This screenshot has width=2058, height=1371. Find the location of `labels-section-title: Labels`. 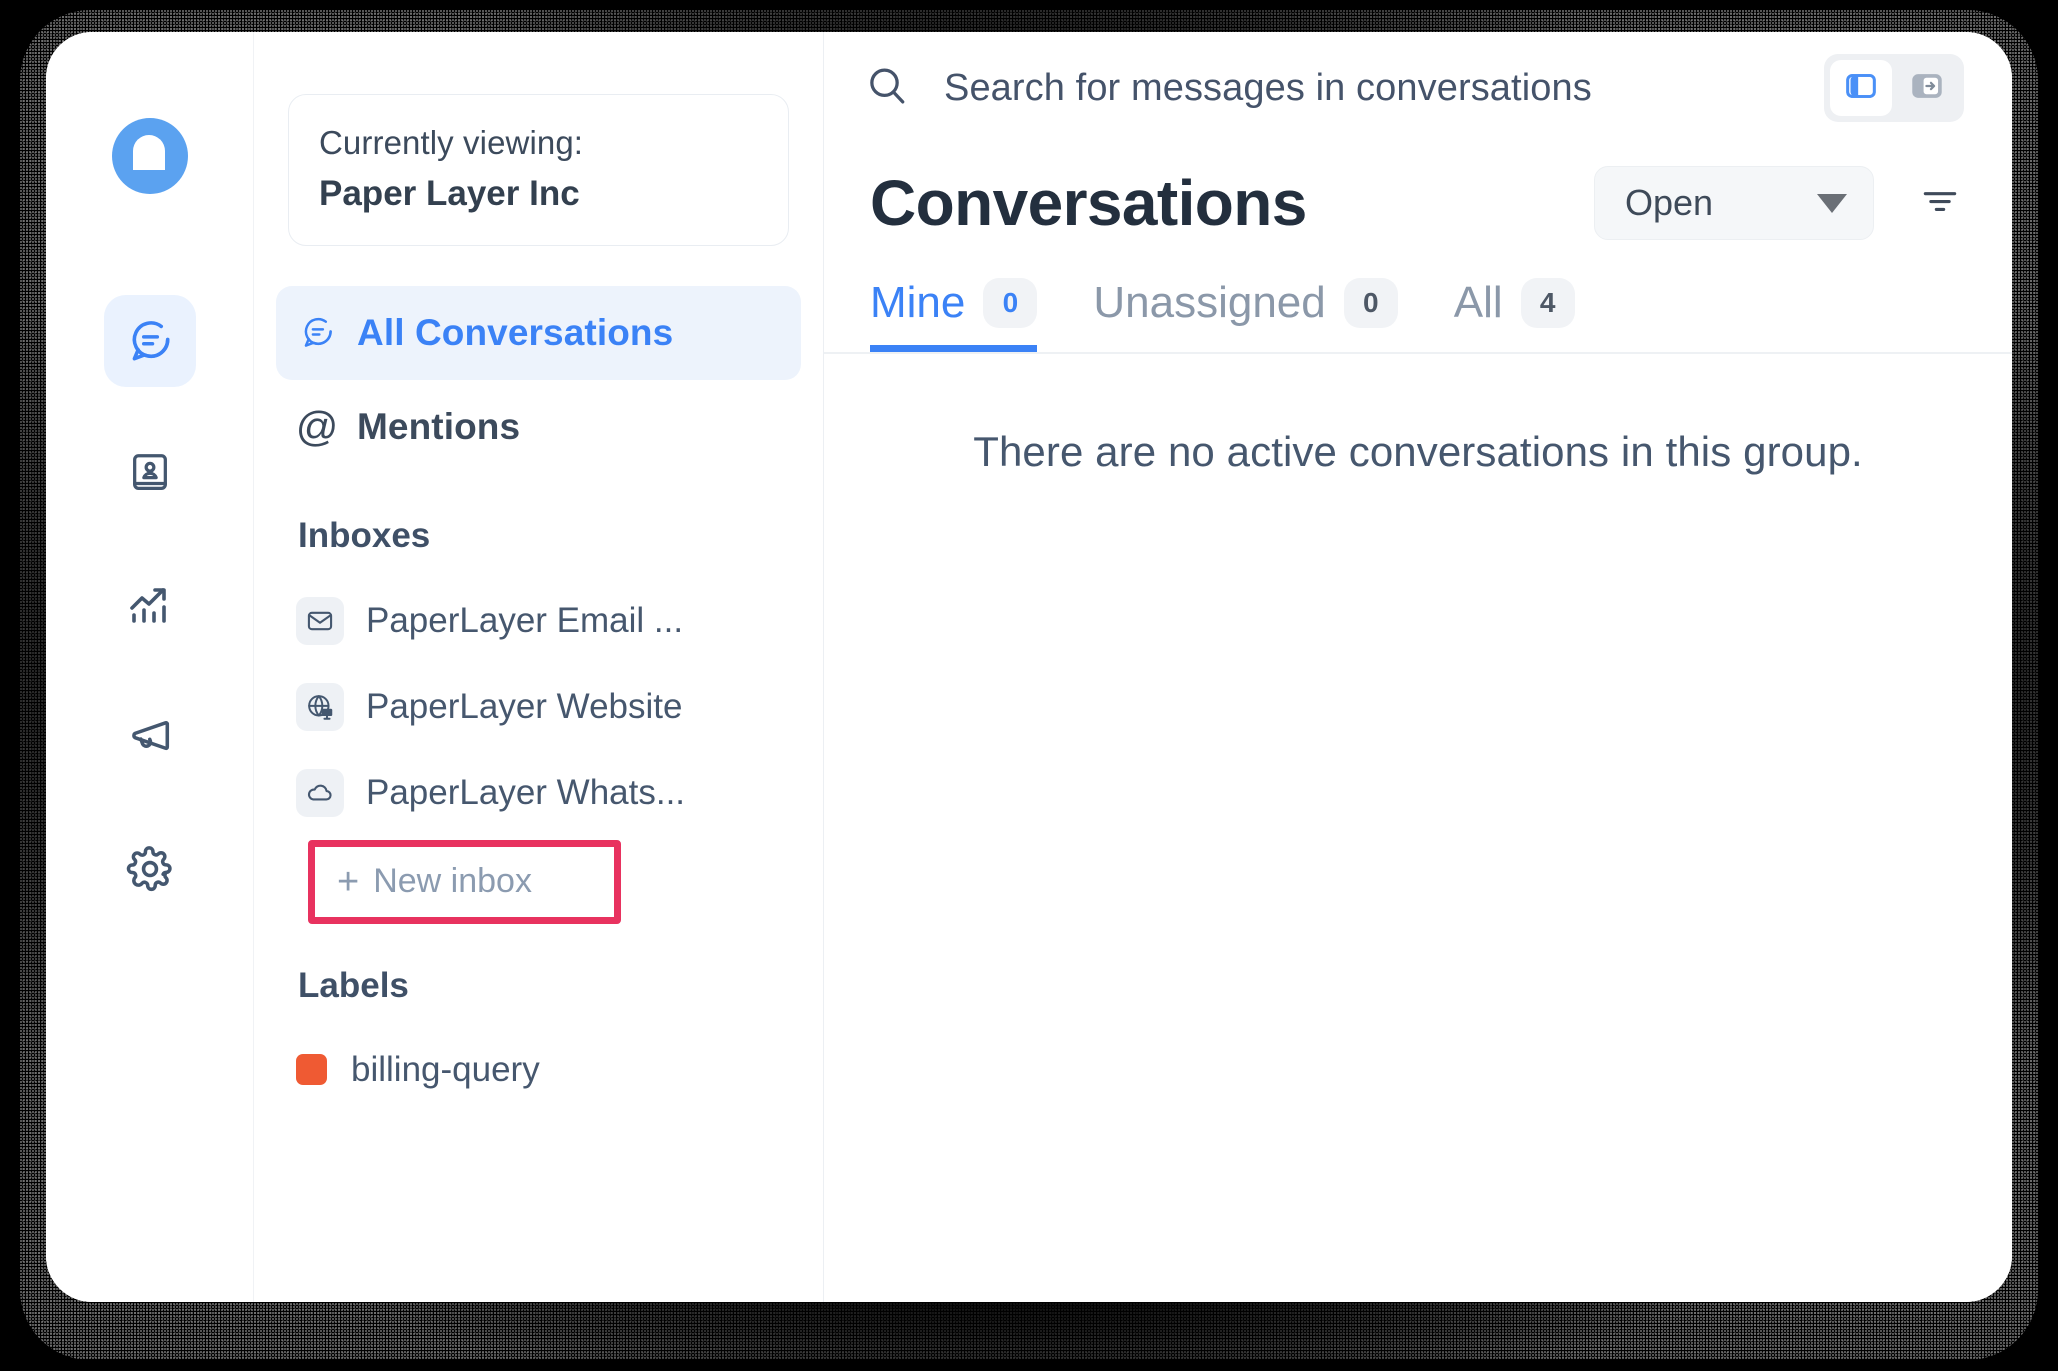

labels-section-title: Labels is located at coordinates (353, 985).